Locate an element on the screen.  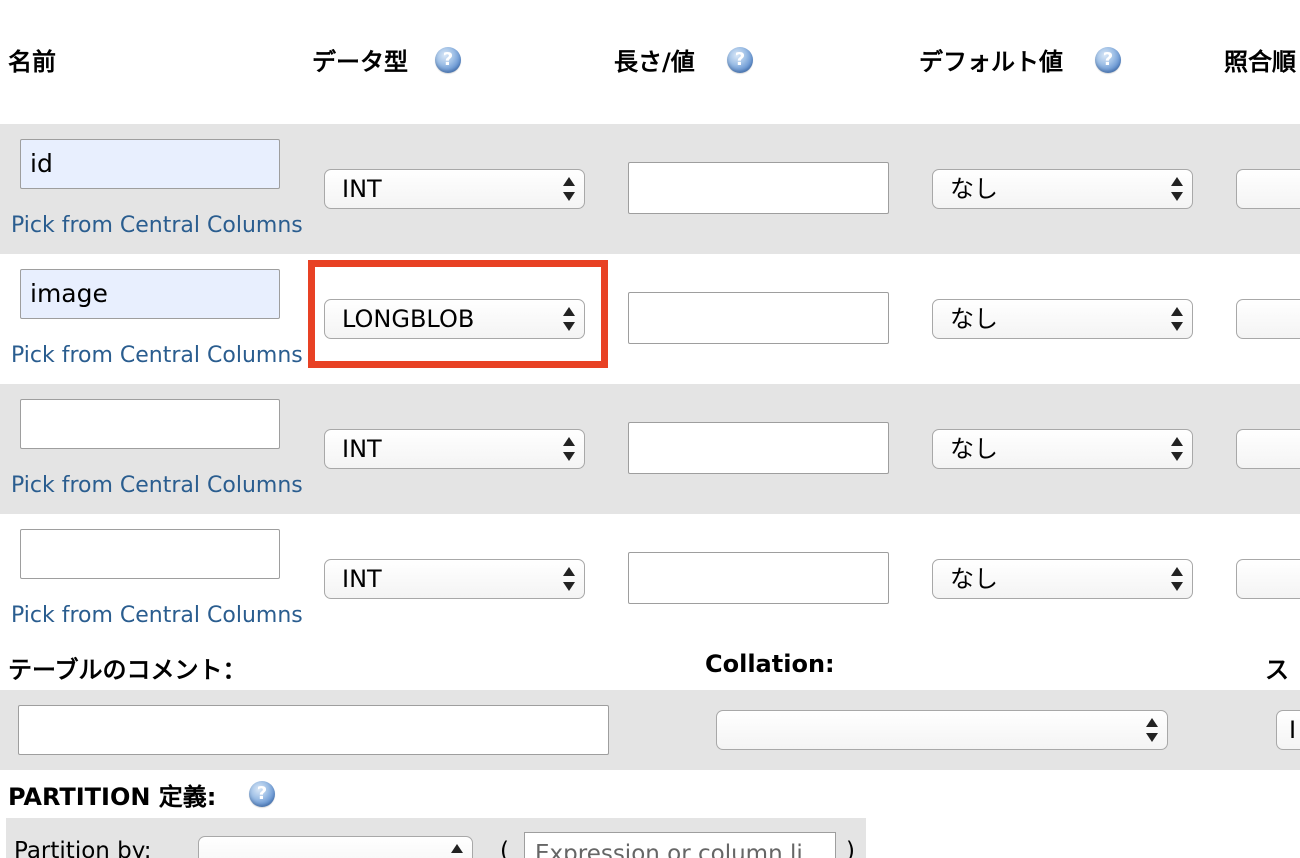
header-collation: 照合順 is located at coordinates (1260, 62).